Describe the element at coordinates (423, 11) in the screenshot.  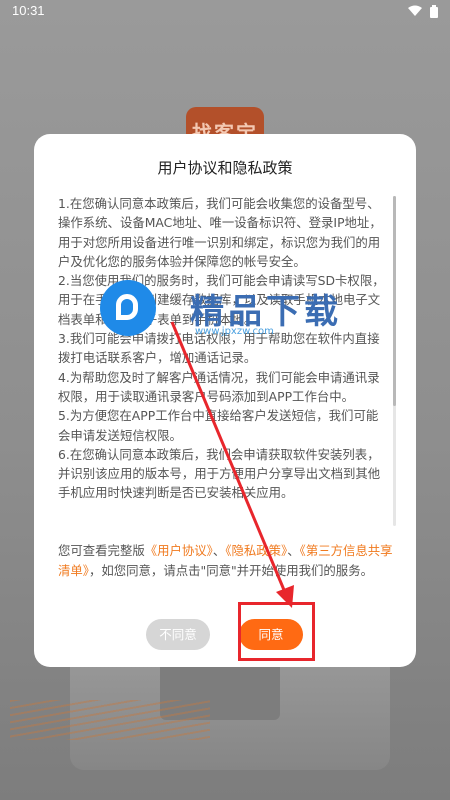
I see `status-icons` at that location.